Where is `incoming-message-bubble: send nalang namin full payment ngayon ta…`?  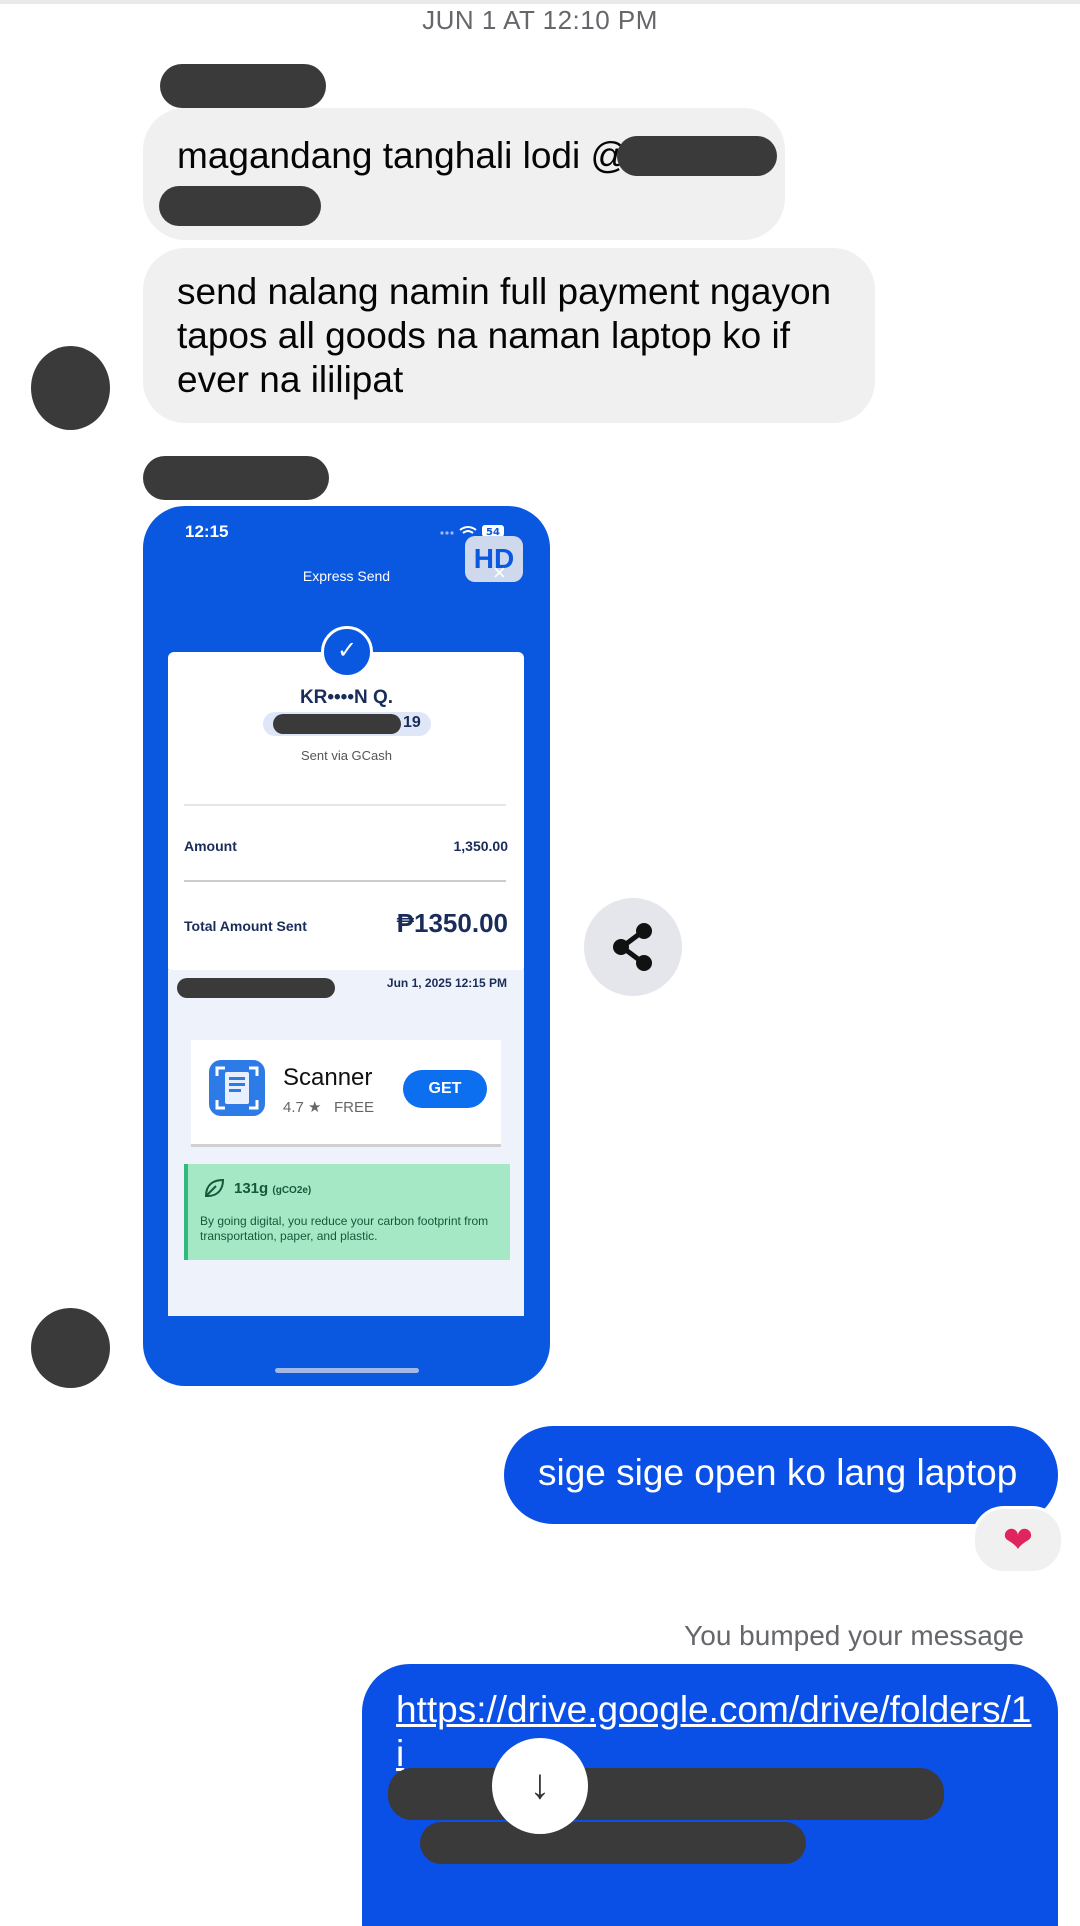
incoming-message-bubble: send nalang namin full payment ngayon ta… is located at coordinates (509, 335).